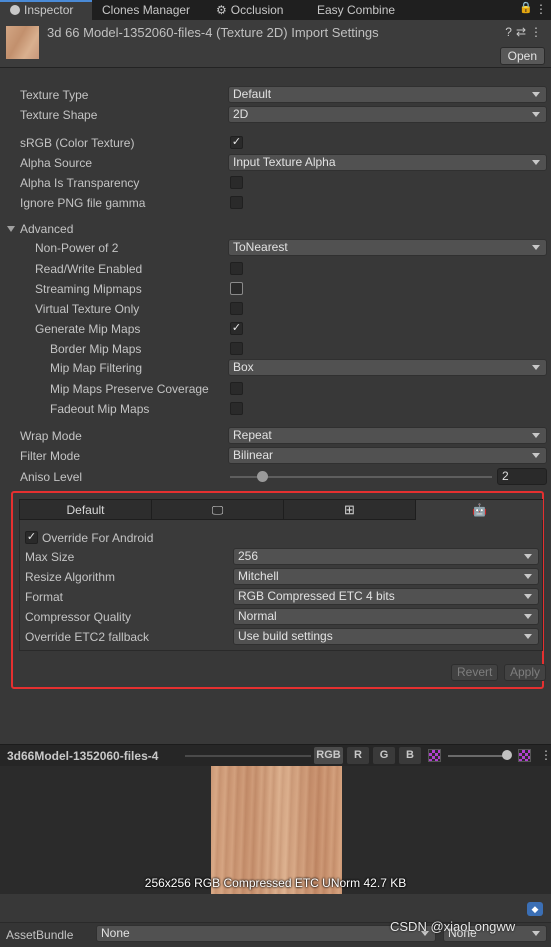  I want to click on texture-info-label: 256x256 RGB Compressed ETC UNorm 42.7 KB, so click(275, 883).